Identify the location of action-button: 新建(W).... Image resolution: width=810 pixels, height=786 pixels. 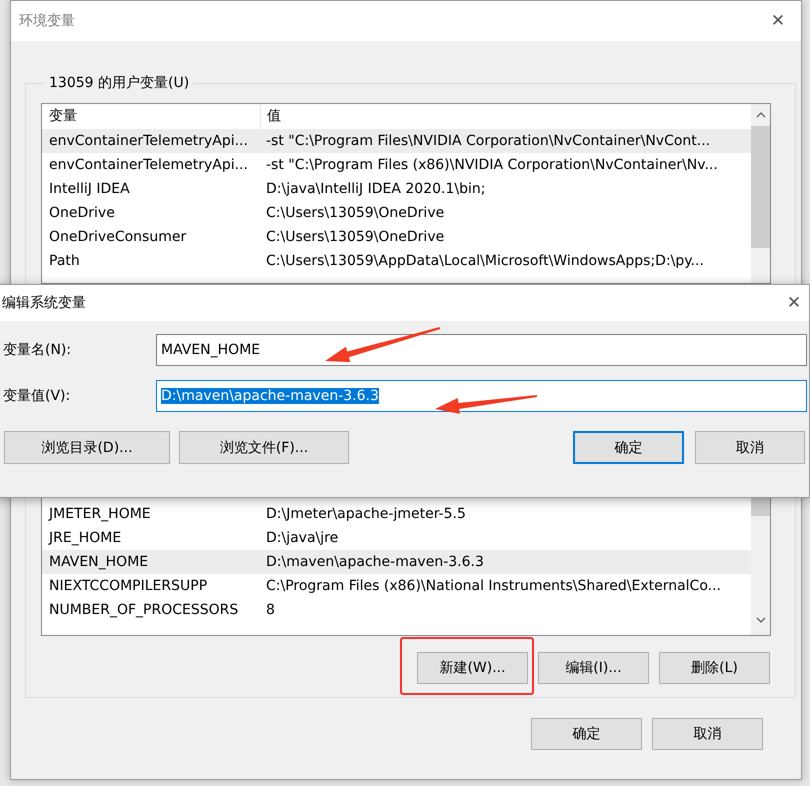
(472, 668).